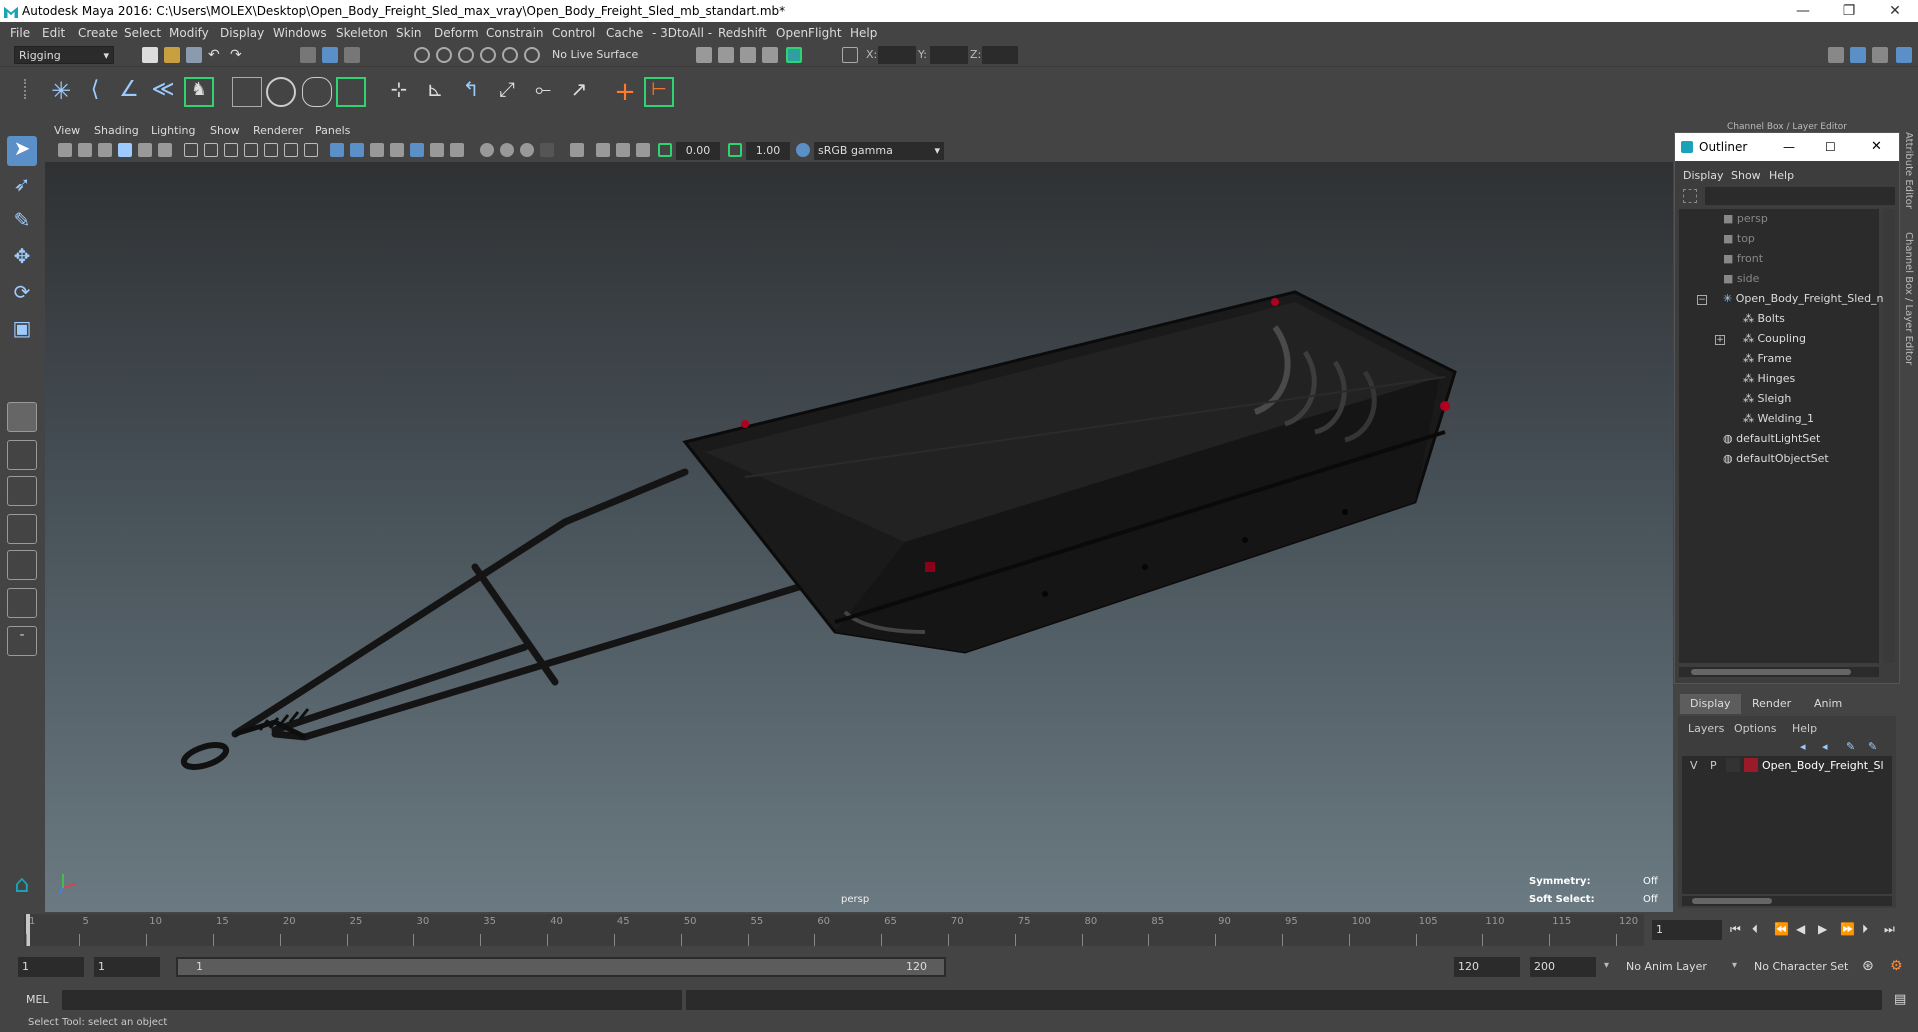 The height and width of the screenshot is (1032, 1918). I want to click on anim-layer-dropdown: No Anim Layer, so click(1681, 967).